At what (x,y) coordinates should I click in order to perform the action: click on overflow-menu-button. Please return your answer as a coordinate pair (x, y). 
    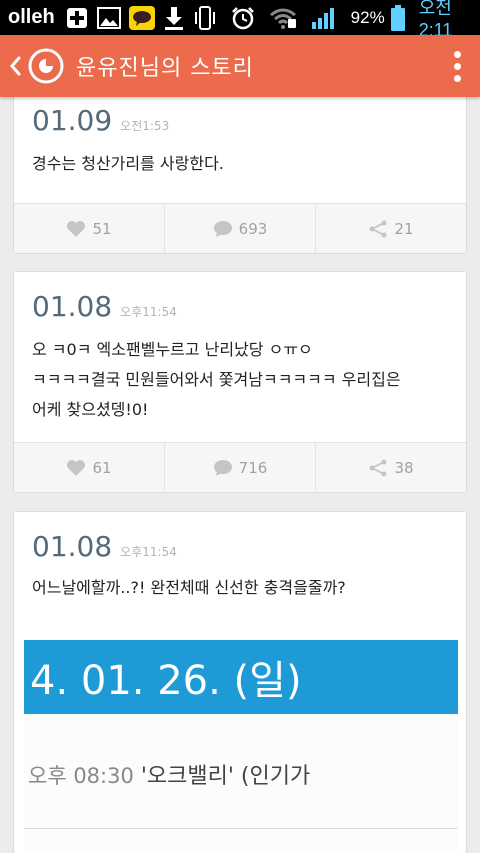
    Looking at the image, I should click on (457, 66).